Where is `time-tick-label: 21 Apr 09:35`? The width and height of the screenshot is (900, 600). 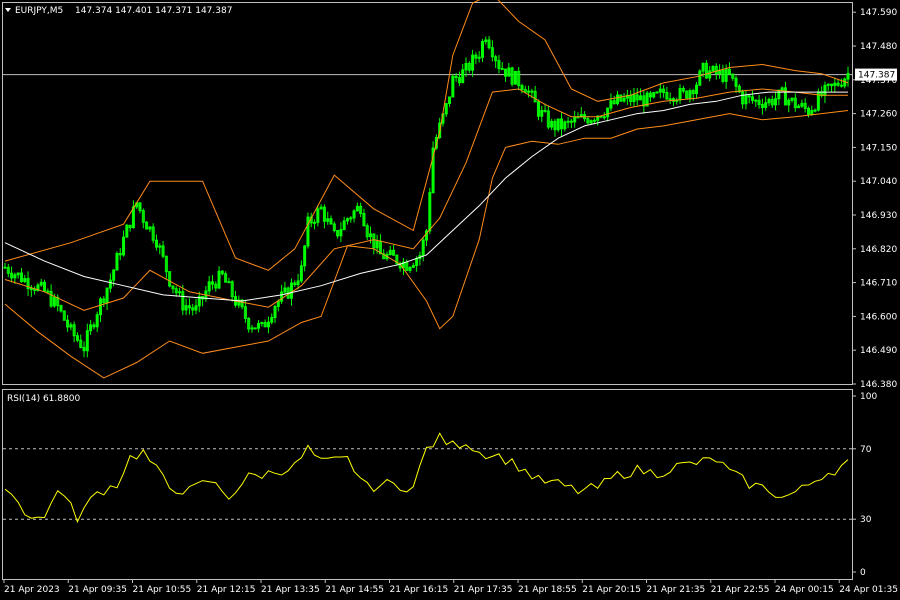 time-tick-label: 21 Apr 09:35 is located at coordinates (97, 590).